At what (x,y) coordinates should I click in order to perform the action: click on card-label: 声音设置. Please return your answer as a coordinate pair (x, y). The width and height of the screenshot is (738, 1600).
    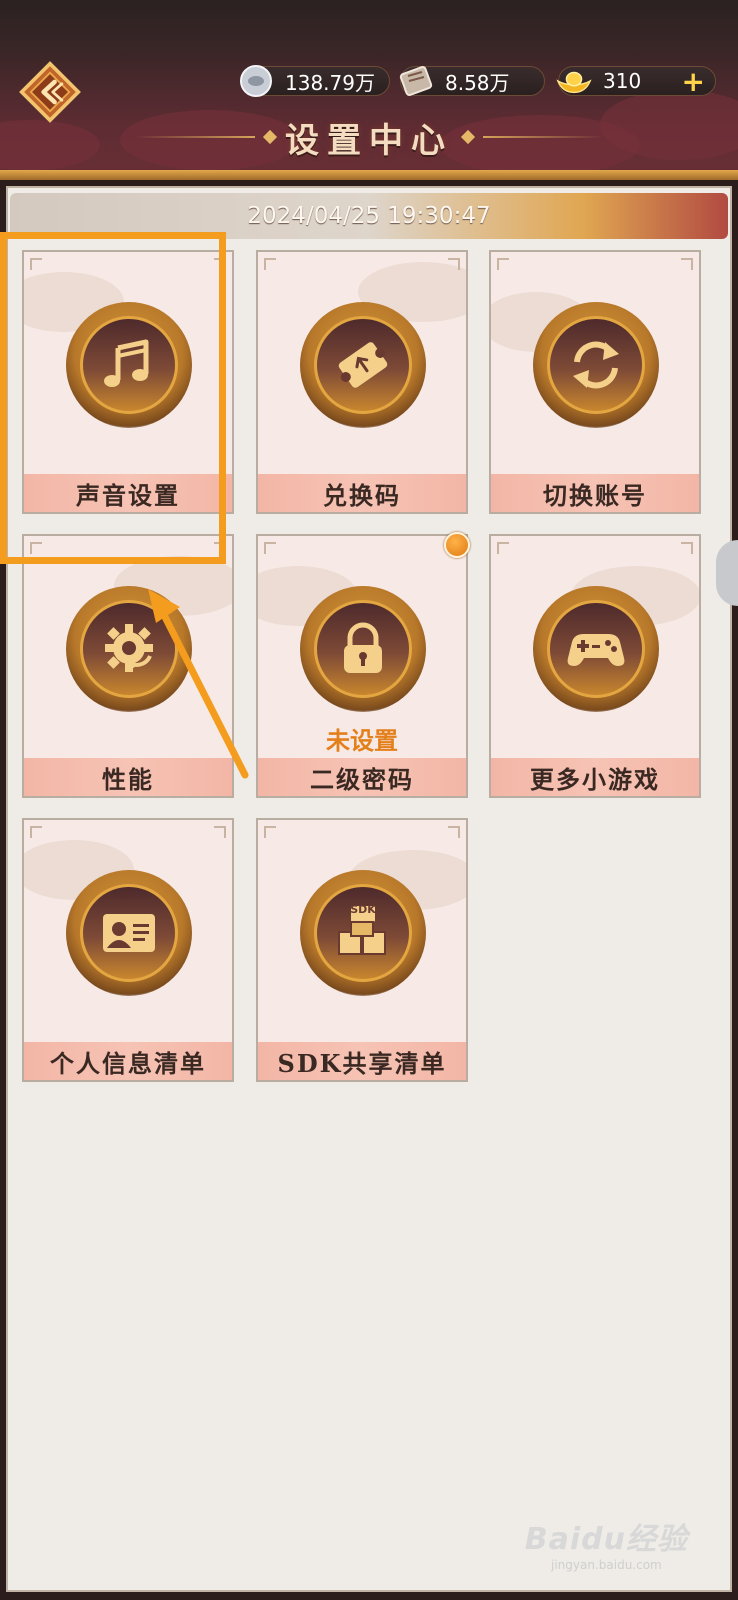
    Looking at the image, I should click on (128, 493).